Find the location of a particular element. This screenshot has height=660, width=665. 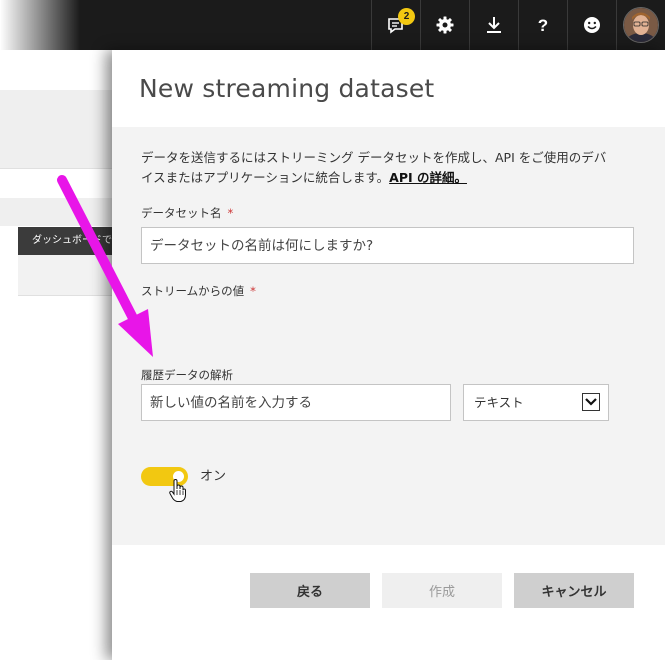

dataset-name-label-text: データセット名 is located at coordinates (181, 213).